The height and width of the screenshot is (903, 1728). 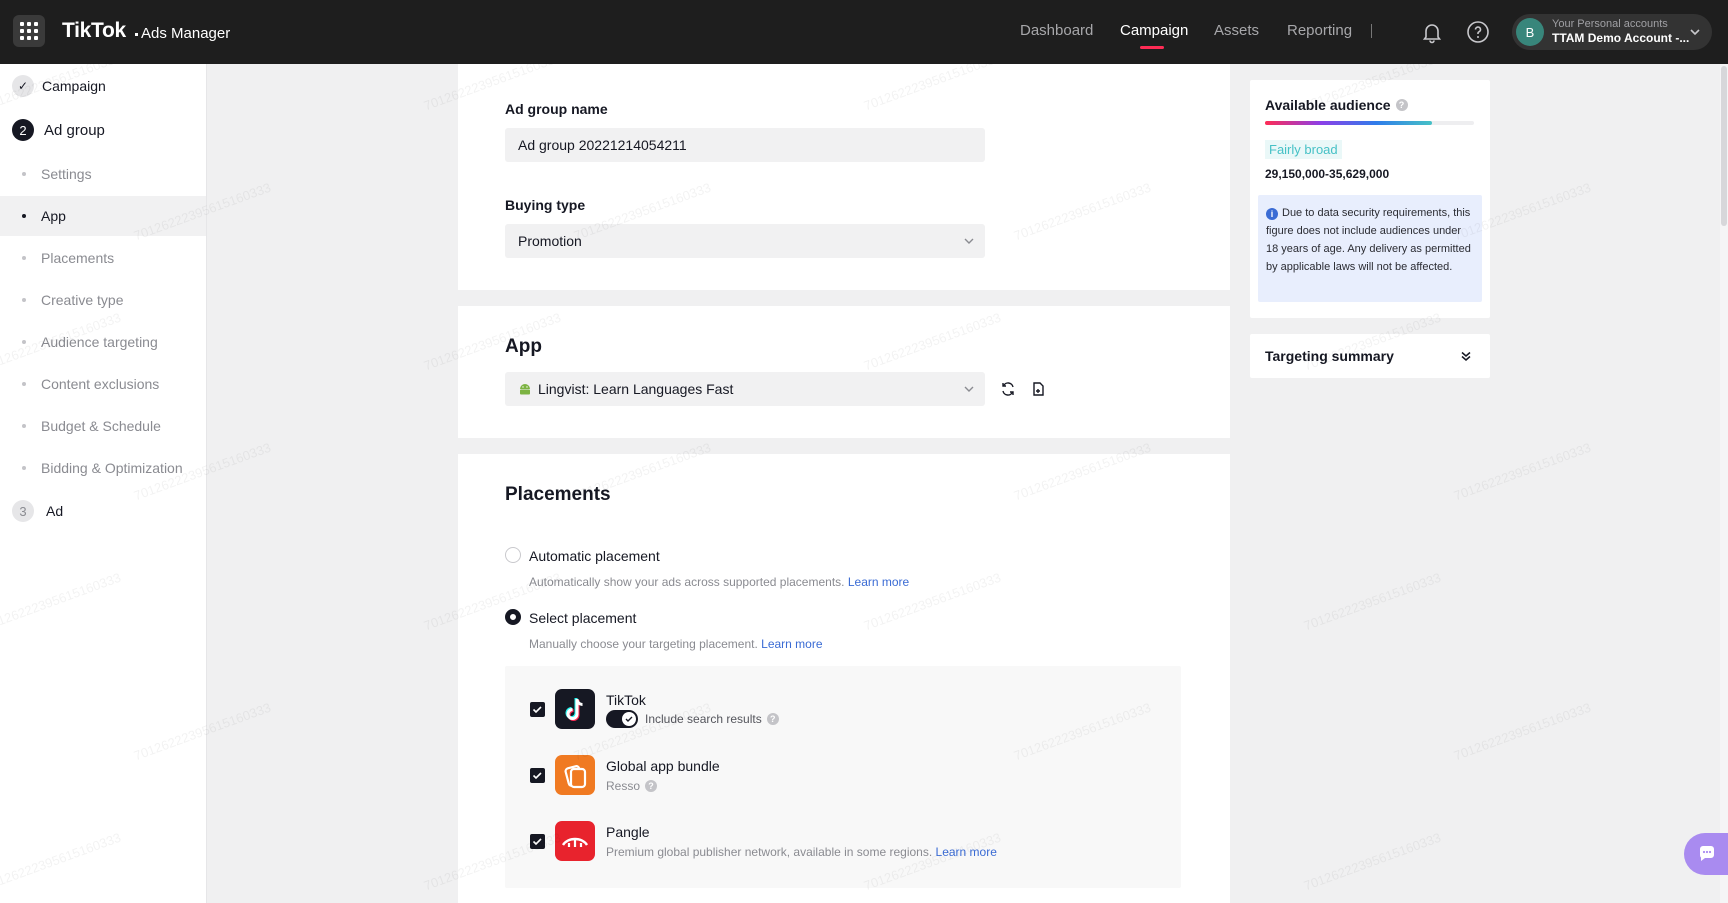 I want to click on available-audience-title: Available audience?, so click(x=1336, y=105).